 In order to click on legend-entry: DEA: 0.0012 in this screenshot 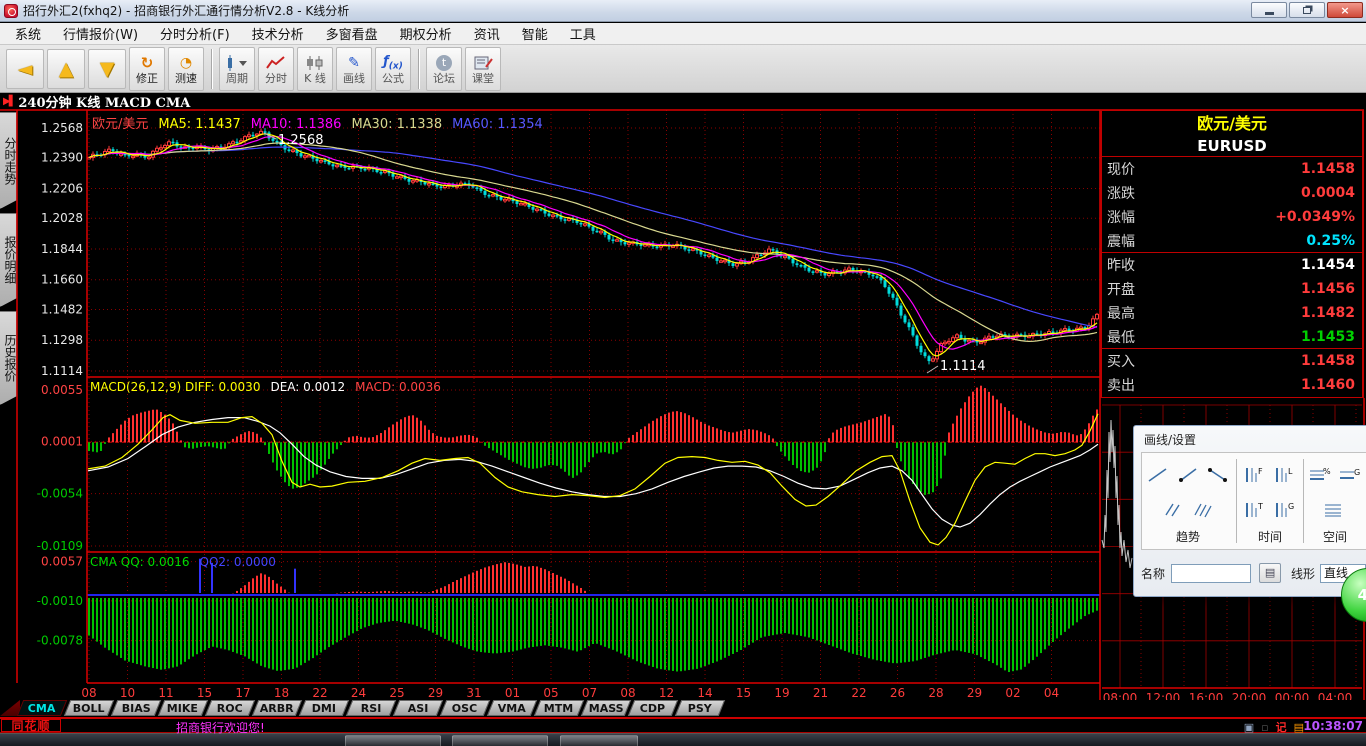, I will do `click(308, 387)`.